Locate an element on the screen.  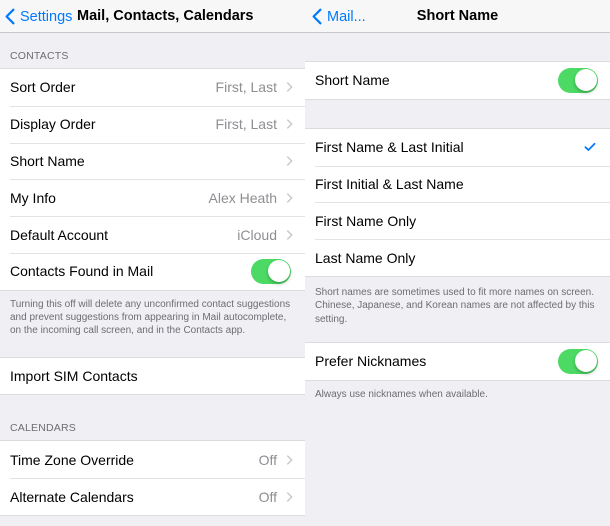
row-label: Prefer Nicknames is located at coordinates (371, 361).